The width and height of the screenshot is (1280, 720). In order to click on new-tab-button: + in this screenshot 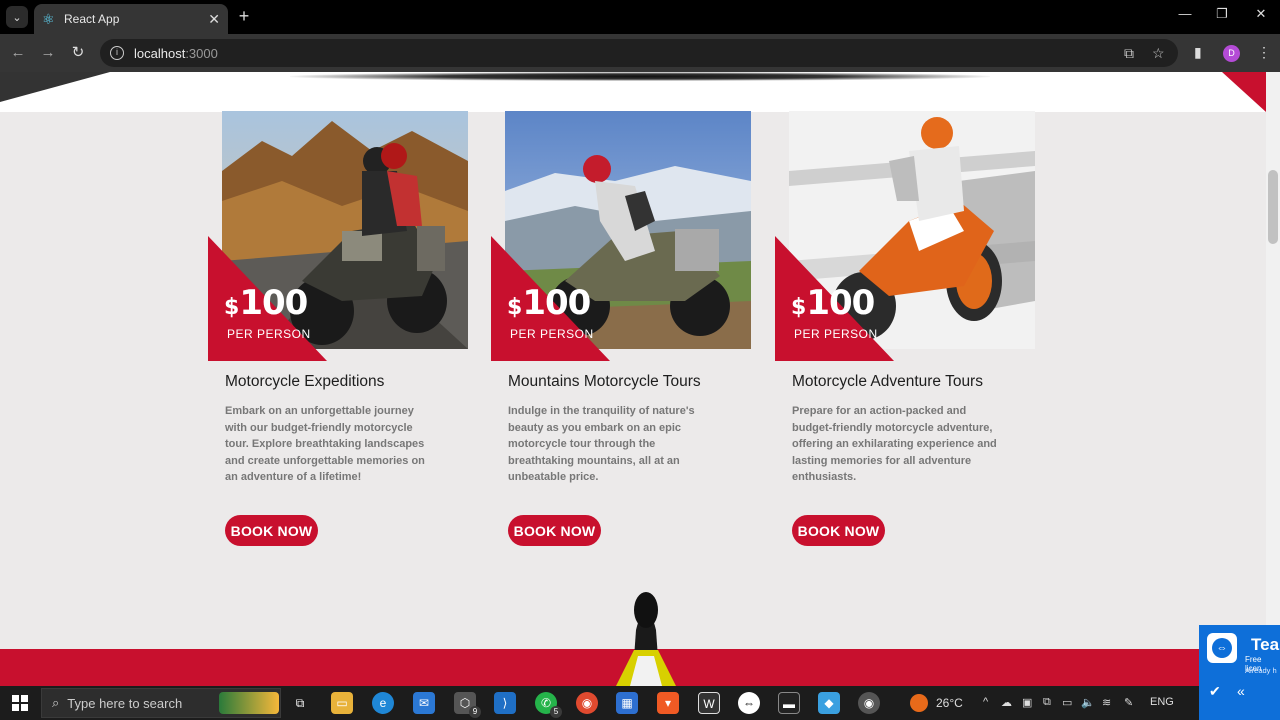, I will do `click(244, 16)`.